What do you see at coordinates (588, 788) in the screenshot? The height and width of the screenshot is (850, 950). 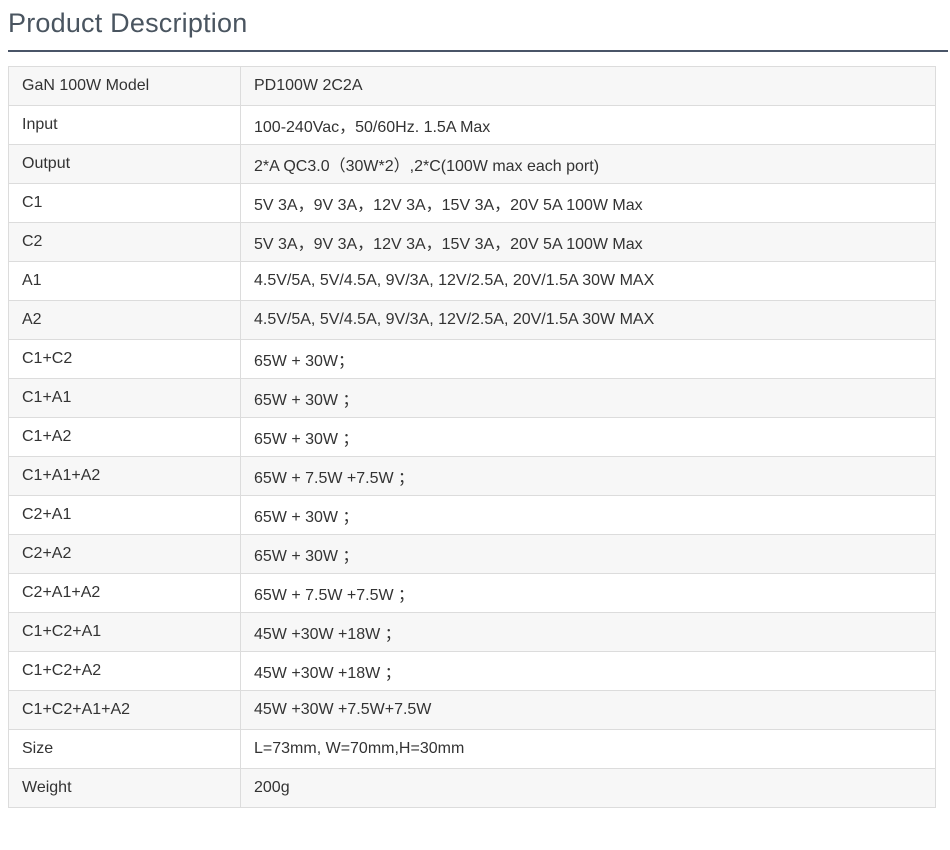 I see `spec-value: 200g` at bounding box center [588, 788].